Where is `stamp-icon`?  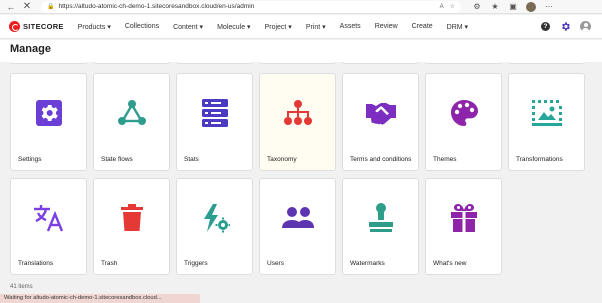 stamp-icon is located at coordinates (381, 218).